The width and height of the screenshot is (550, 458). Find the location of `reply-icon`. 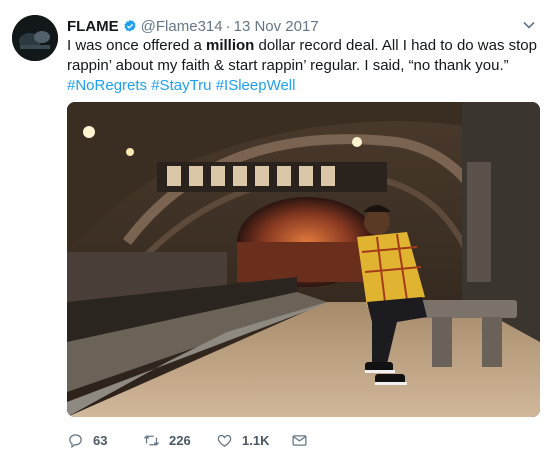

reply-icon is located at coordinates (75, 440).